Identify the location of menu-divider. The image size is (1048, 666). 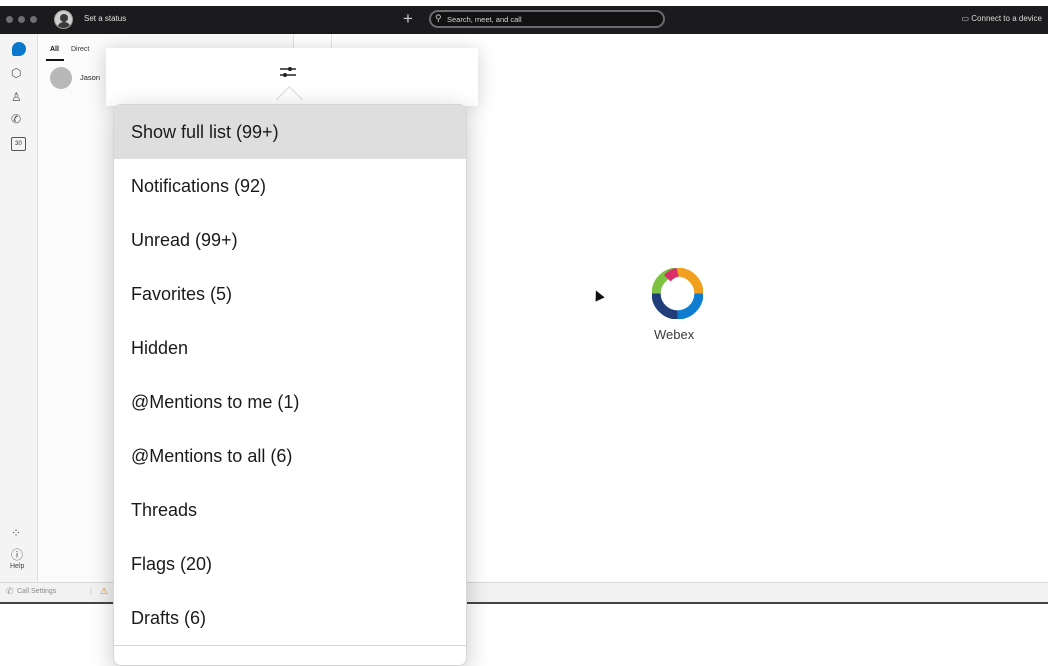
(290, 645).